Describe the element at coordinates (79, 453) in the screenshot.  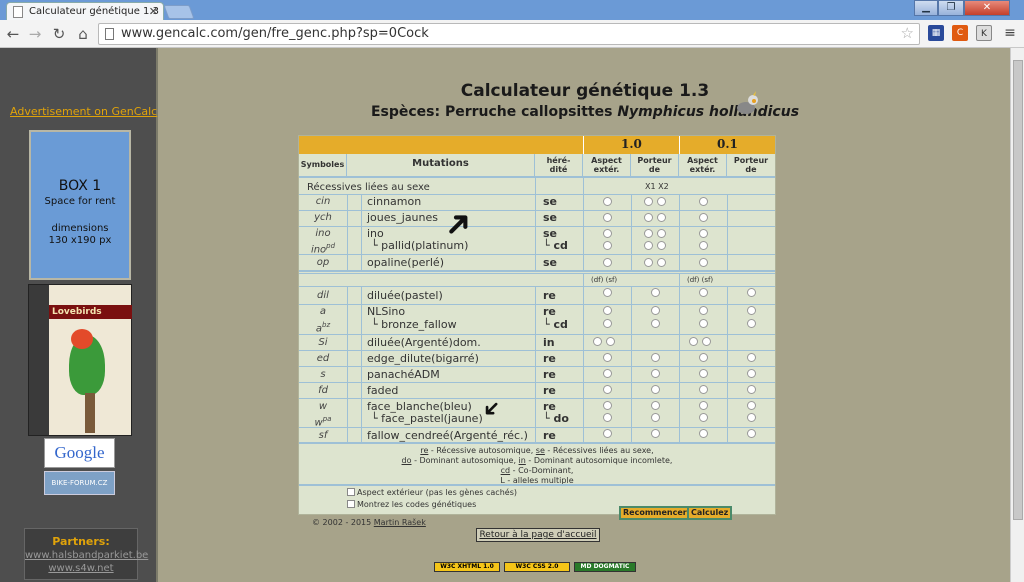
I see `google-logo: Google` at that location.